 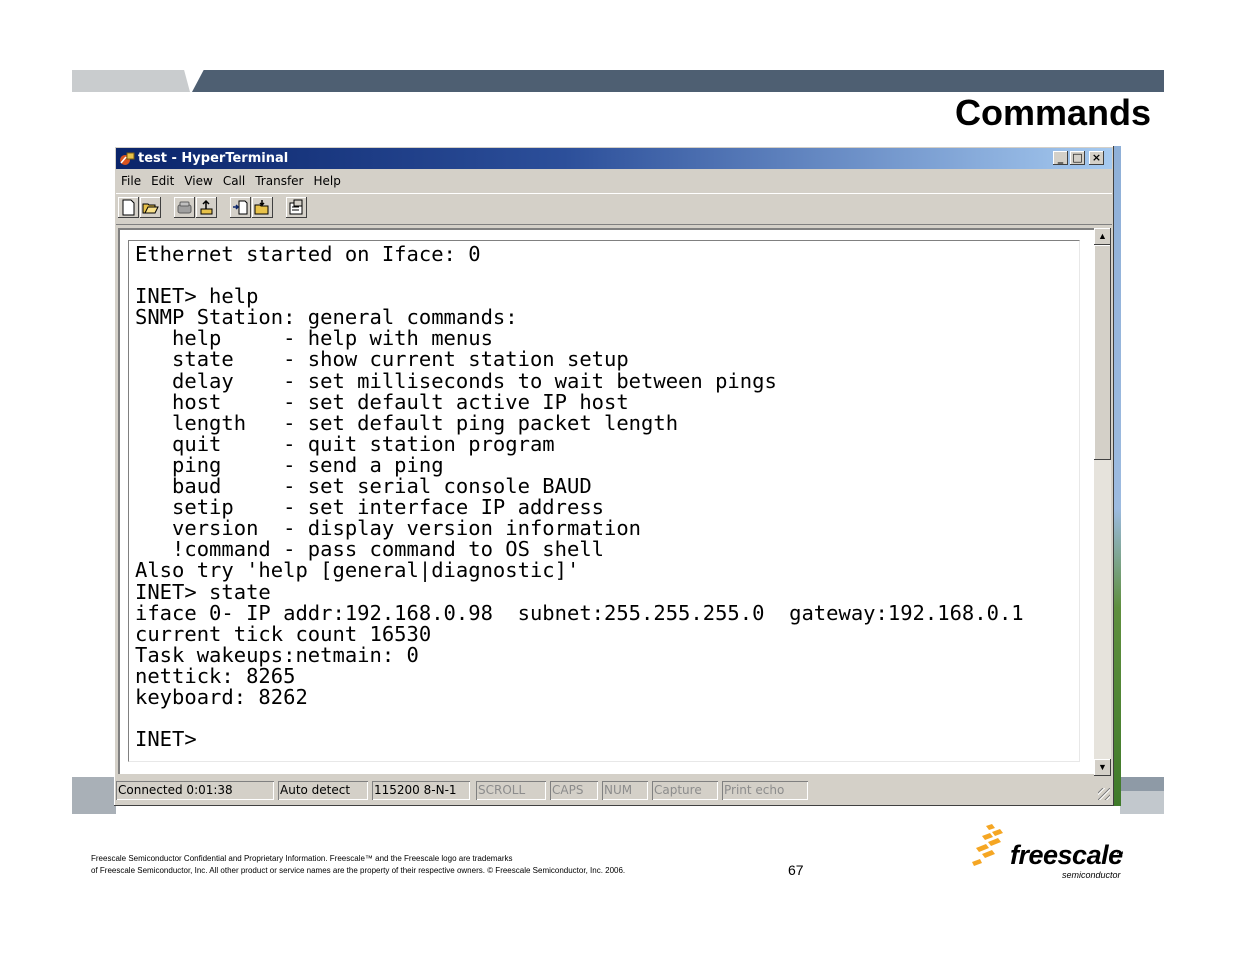 What do you see at coordinates (94, 795) in the screenshot?
I see `footer-band-left` at bounding box center [94, 795].